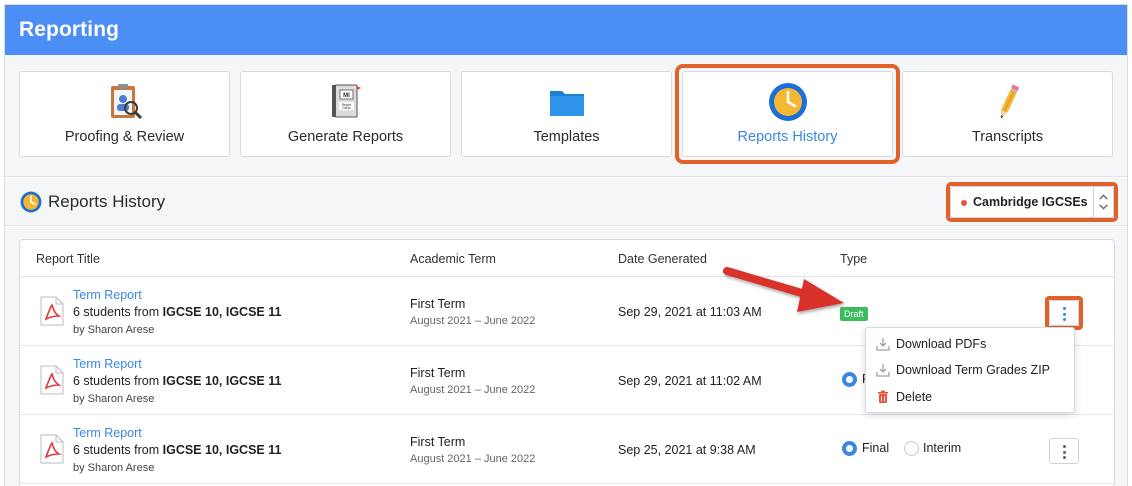 This screenshot has width=1132, height=486. I want to click on tile-reports-history: Reports History, so click(787, 114).